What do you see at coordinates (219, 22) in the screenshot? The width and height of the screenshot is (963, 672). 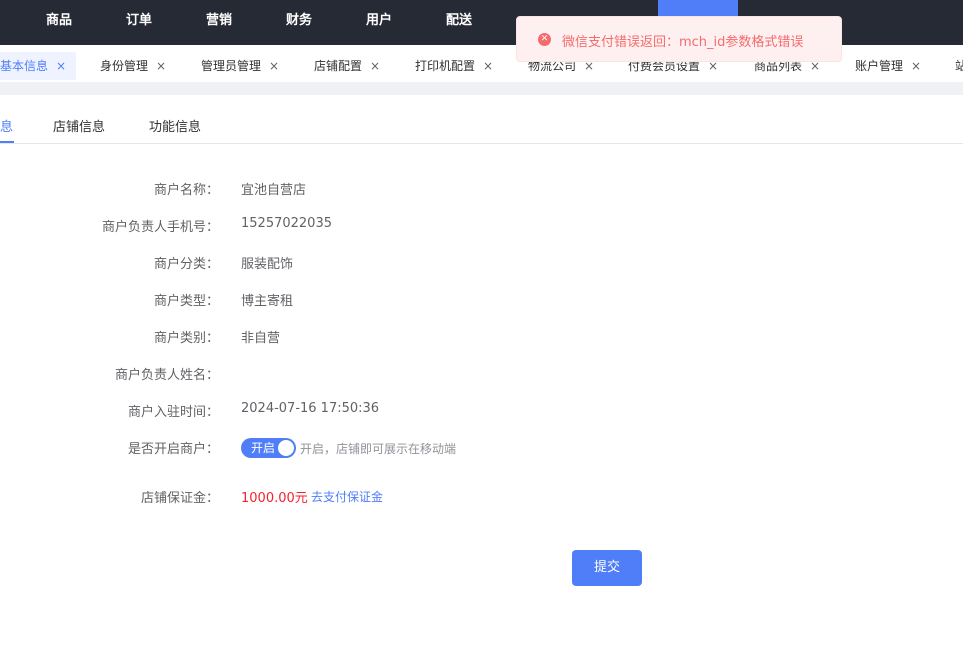 I see `nav-item-marketing: 营销` at bounding box center [219, 22].